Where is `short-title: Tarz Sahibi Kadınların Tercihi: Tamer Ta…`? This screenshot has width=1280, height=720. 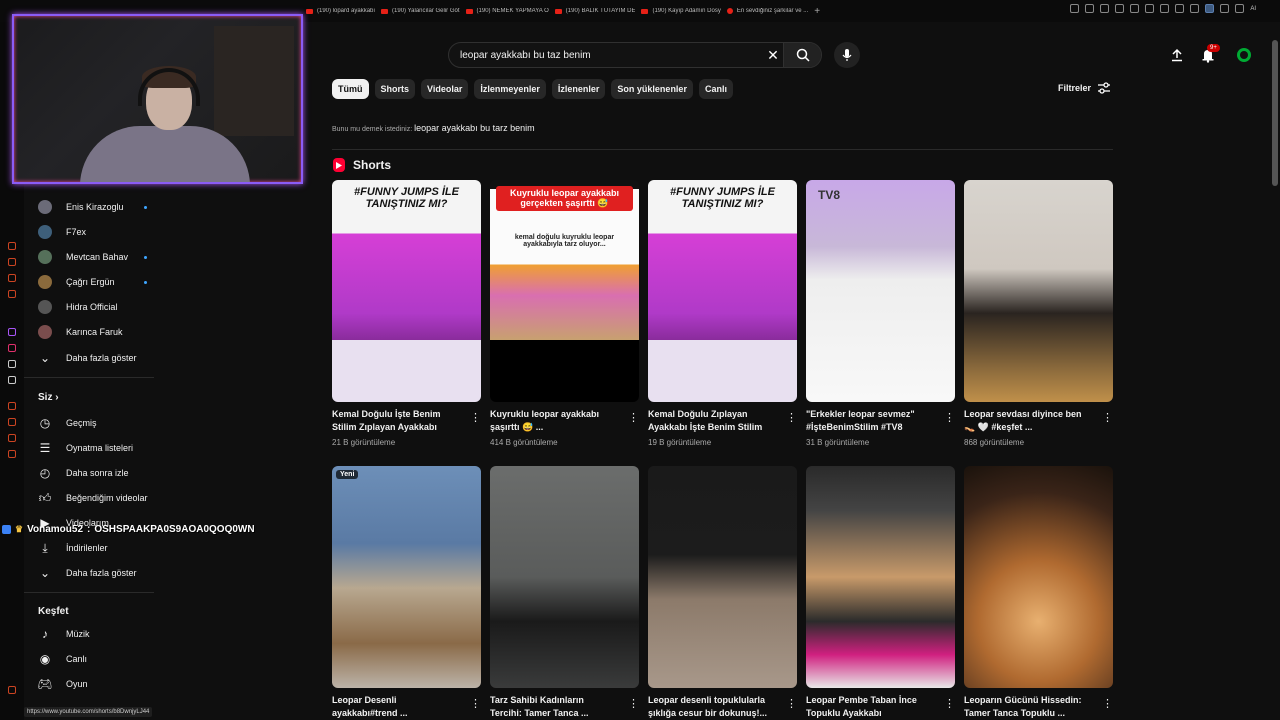
short-title: Tarz Sahibi Kadınların Tercihi: Tamer Ta… is located at coordinates (553, 707).